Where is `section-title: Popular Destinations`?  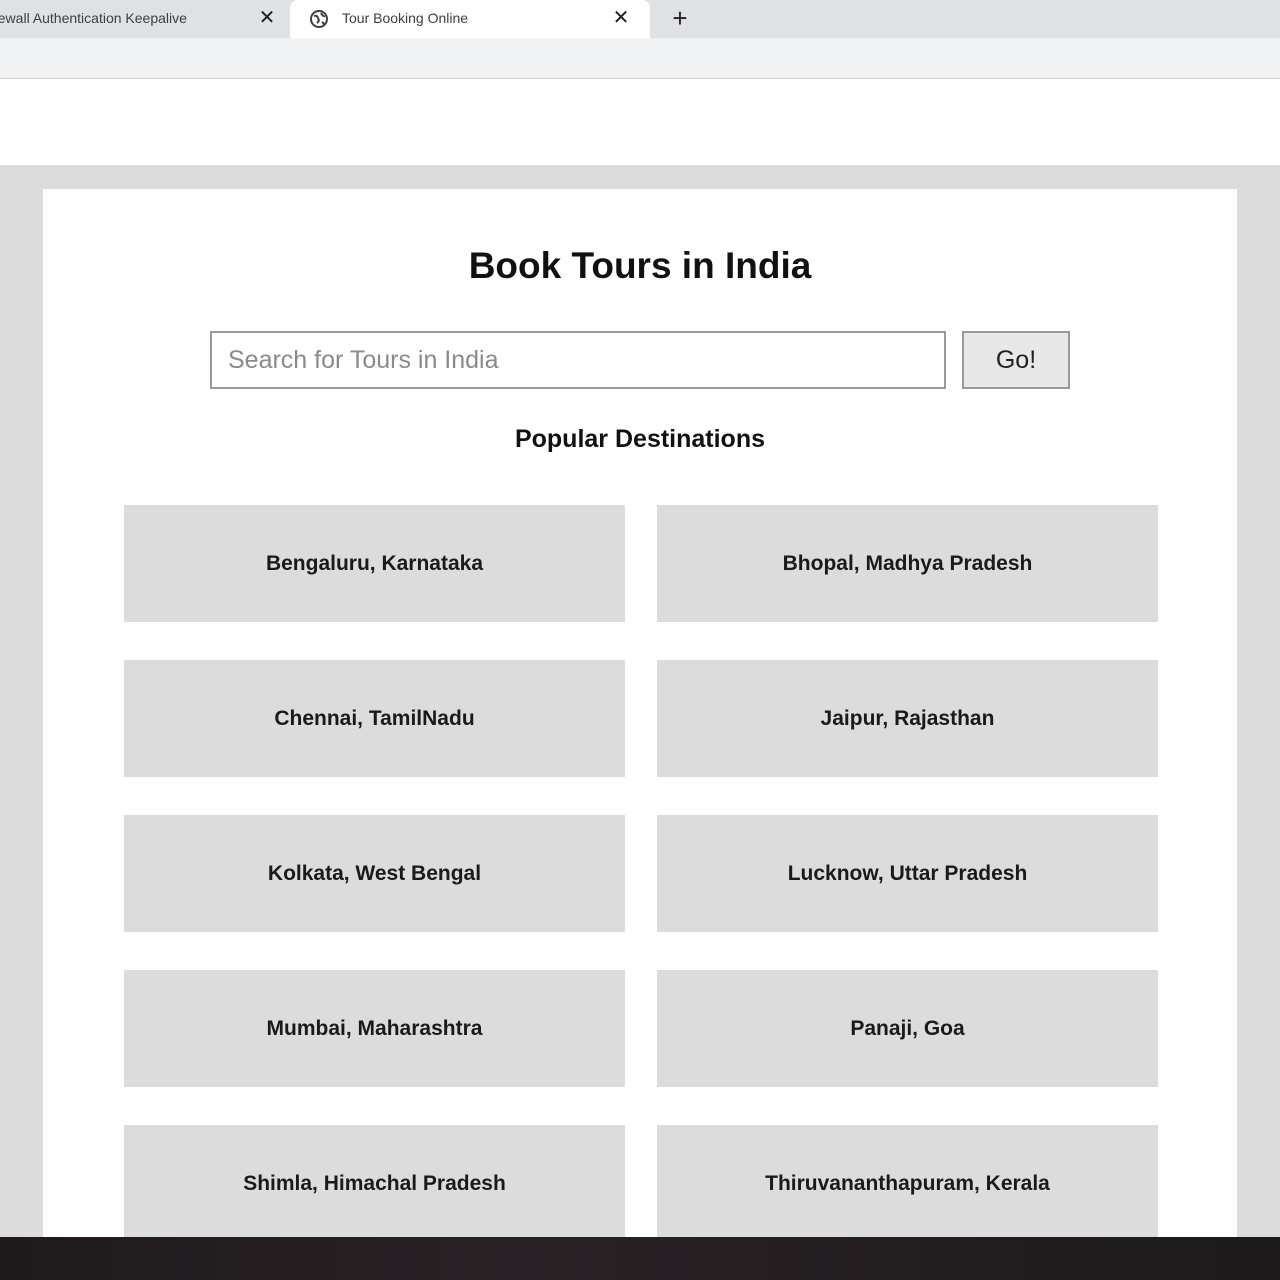
section-title: Popular Destinations is located at coordinates (640, 439).